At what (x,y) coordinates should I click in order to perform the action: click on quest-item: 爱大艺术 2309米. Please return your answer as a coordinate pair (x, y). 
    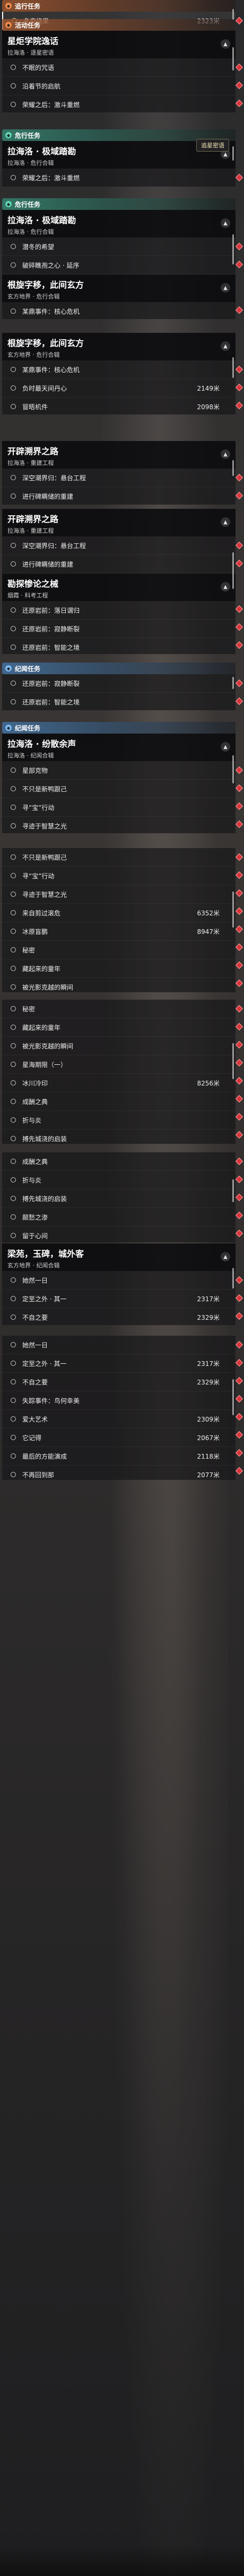
    Looking at the image, I should click on (119, 1419).